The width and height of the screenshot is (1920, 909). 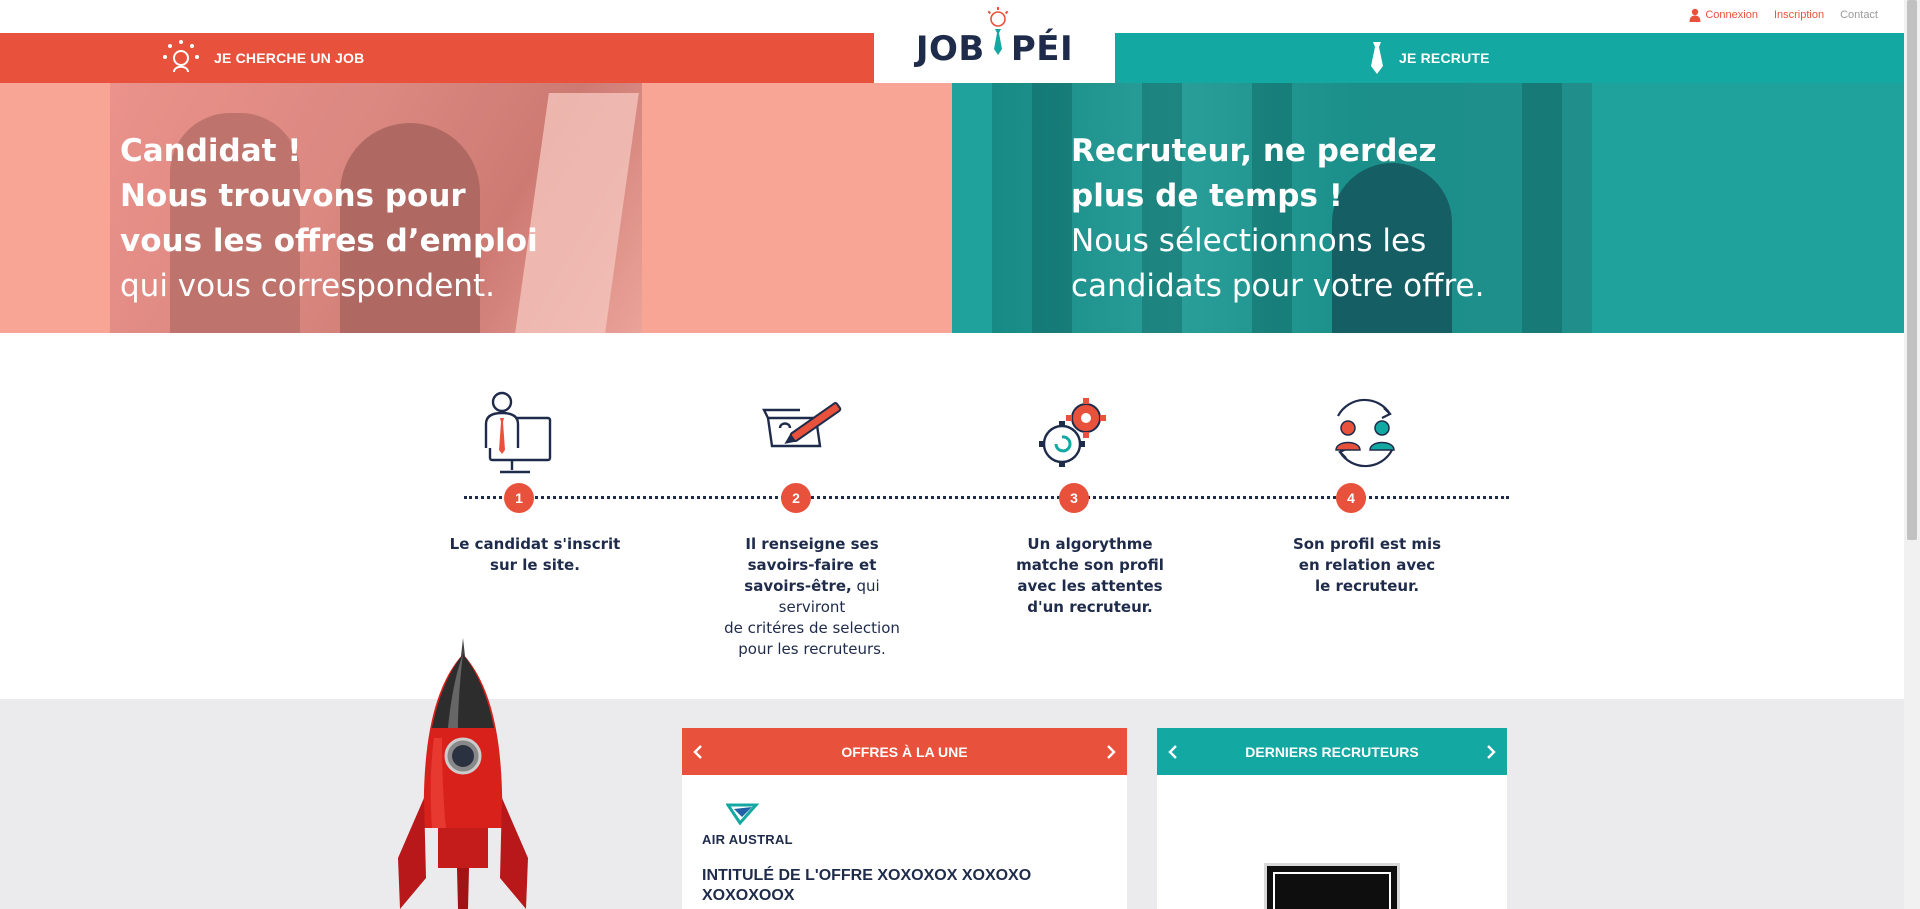 What do you see at coordinates (211, 151) in the screenshot?
I see `candidate-hero-line1: Candidat !` at bounding box center [211, 151].